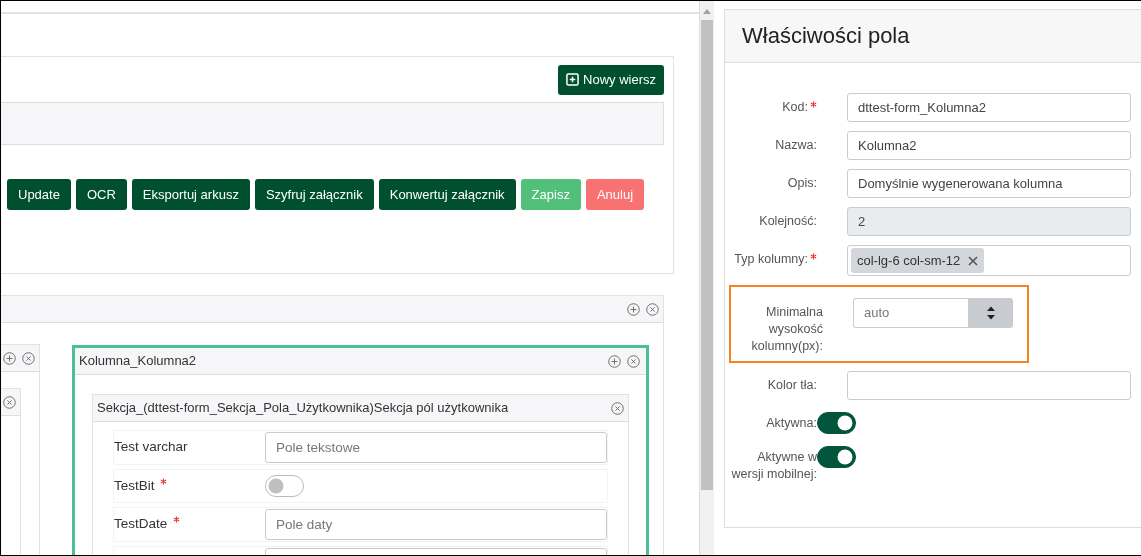 The width and height of the screenshot is (1141, 556). I want to click on field-label: Test varchar, so click(151, 447).